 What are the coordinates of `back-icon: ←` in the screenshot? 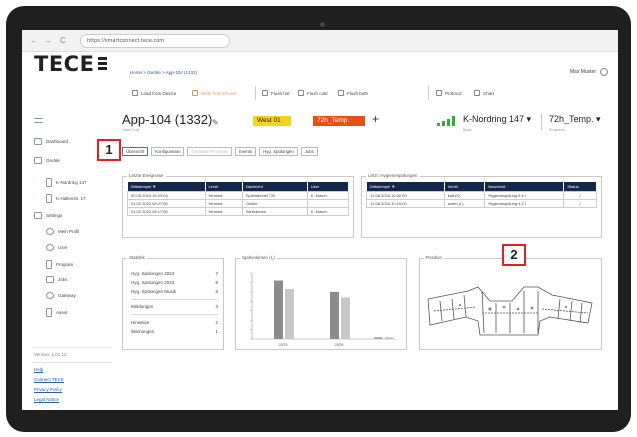 It's located at (34, 41).